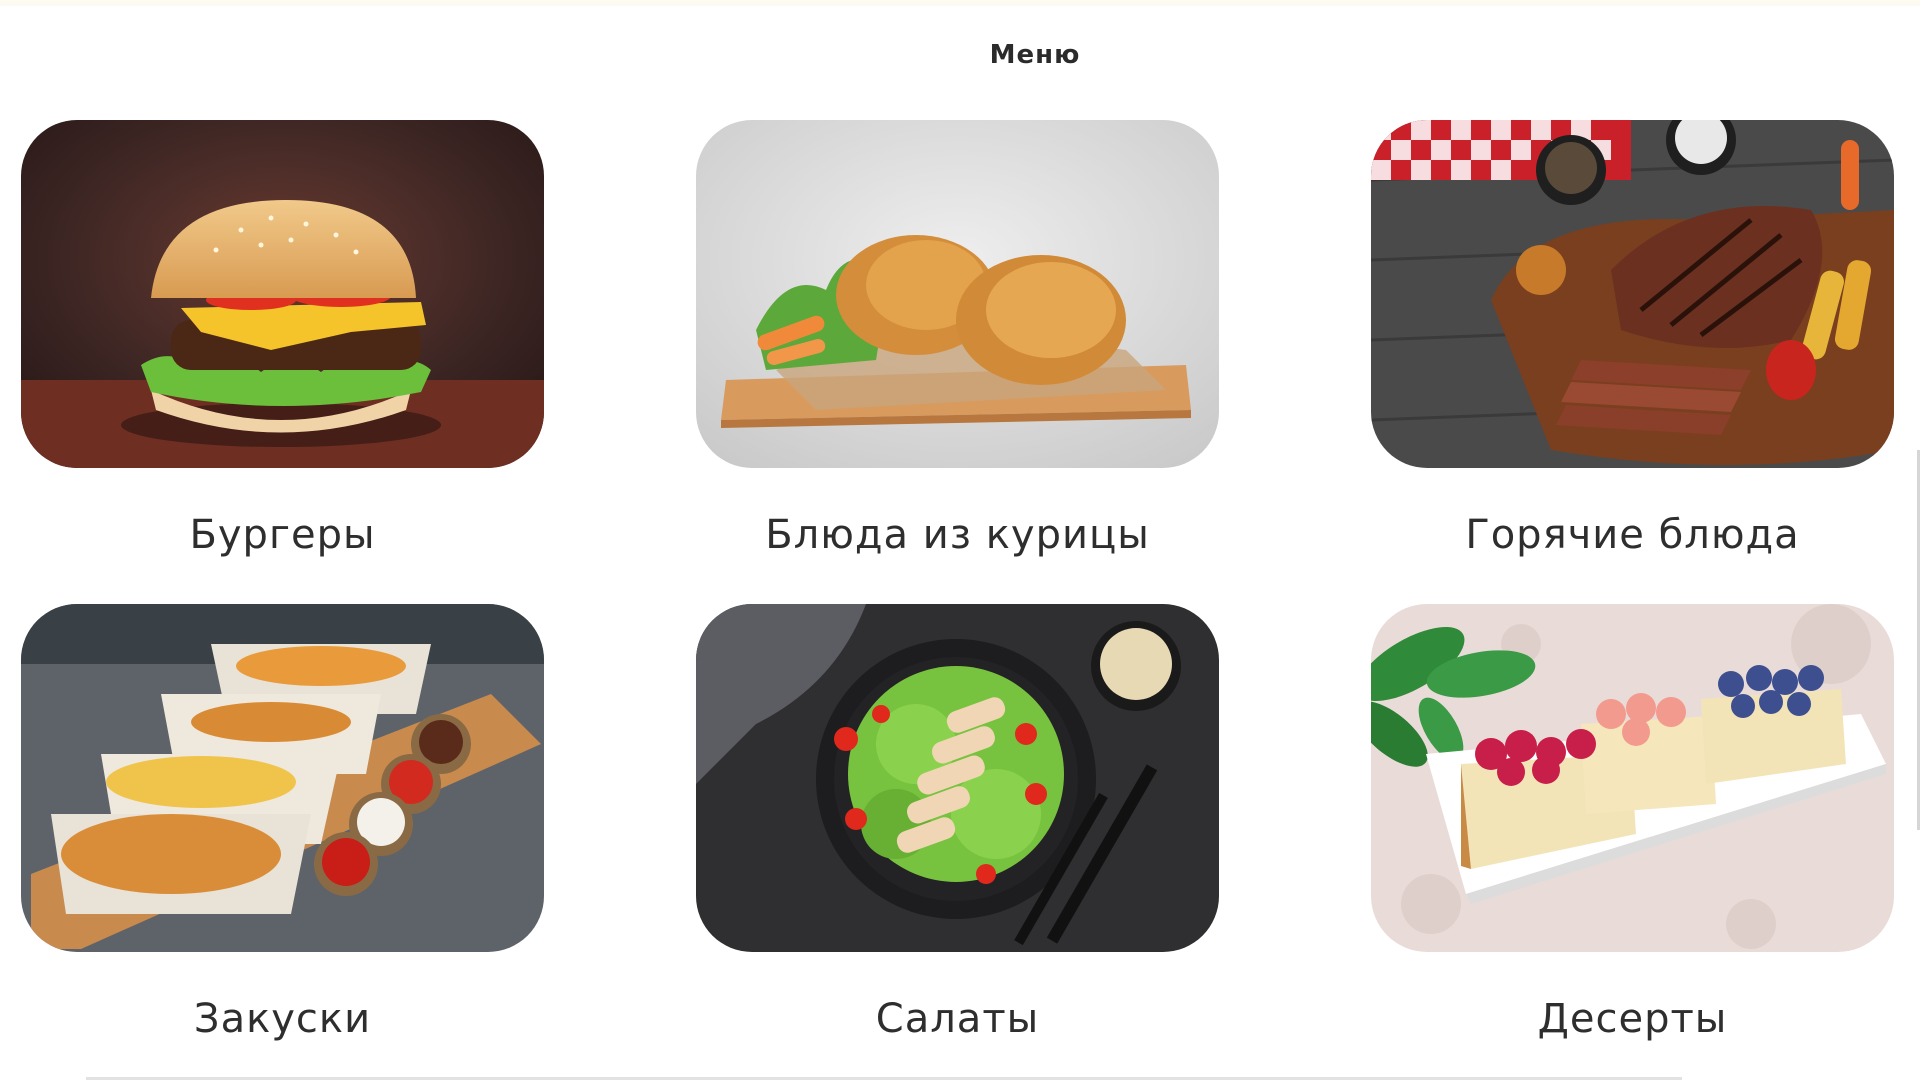  Describe the element at coordinates (957, 778) in the screenshot. I see `salad-photo` at that location.